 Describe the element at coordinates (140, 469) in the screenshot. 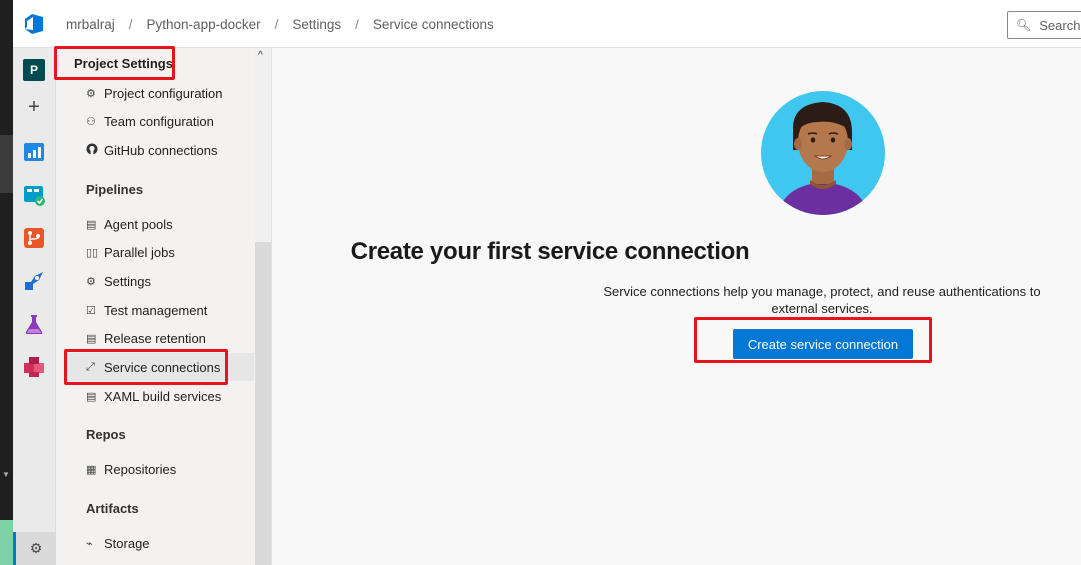

I see `nav-item-label: Repositories` at that location.